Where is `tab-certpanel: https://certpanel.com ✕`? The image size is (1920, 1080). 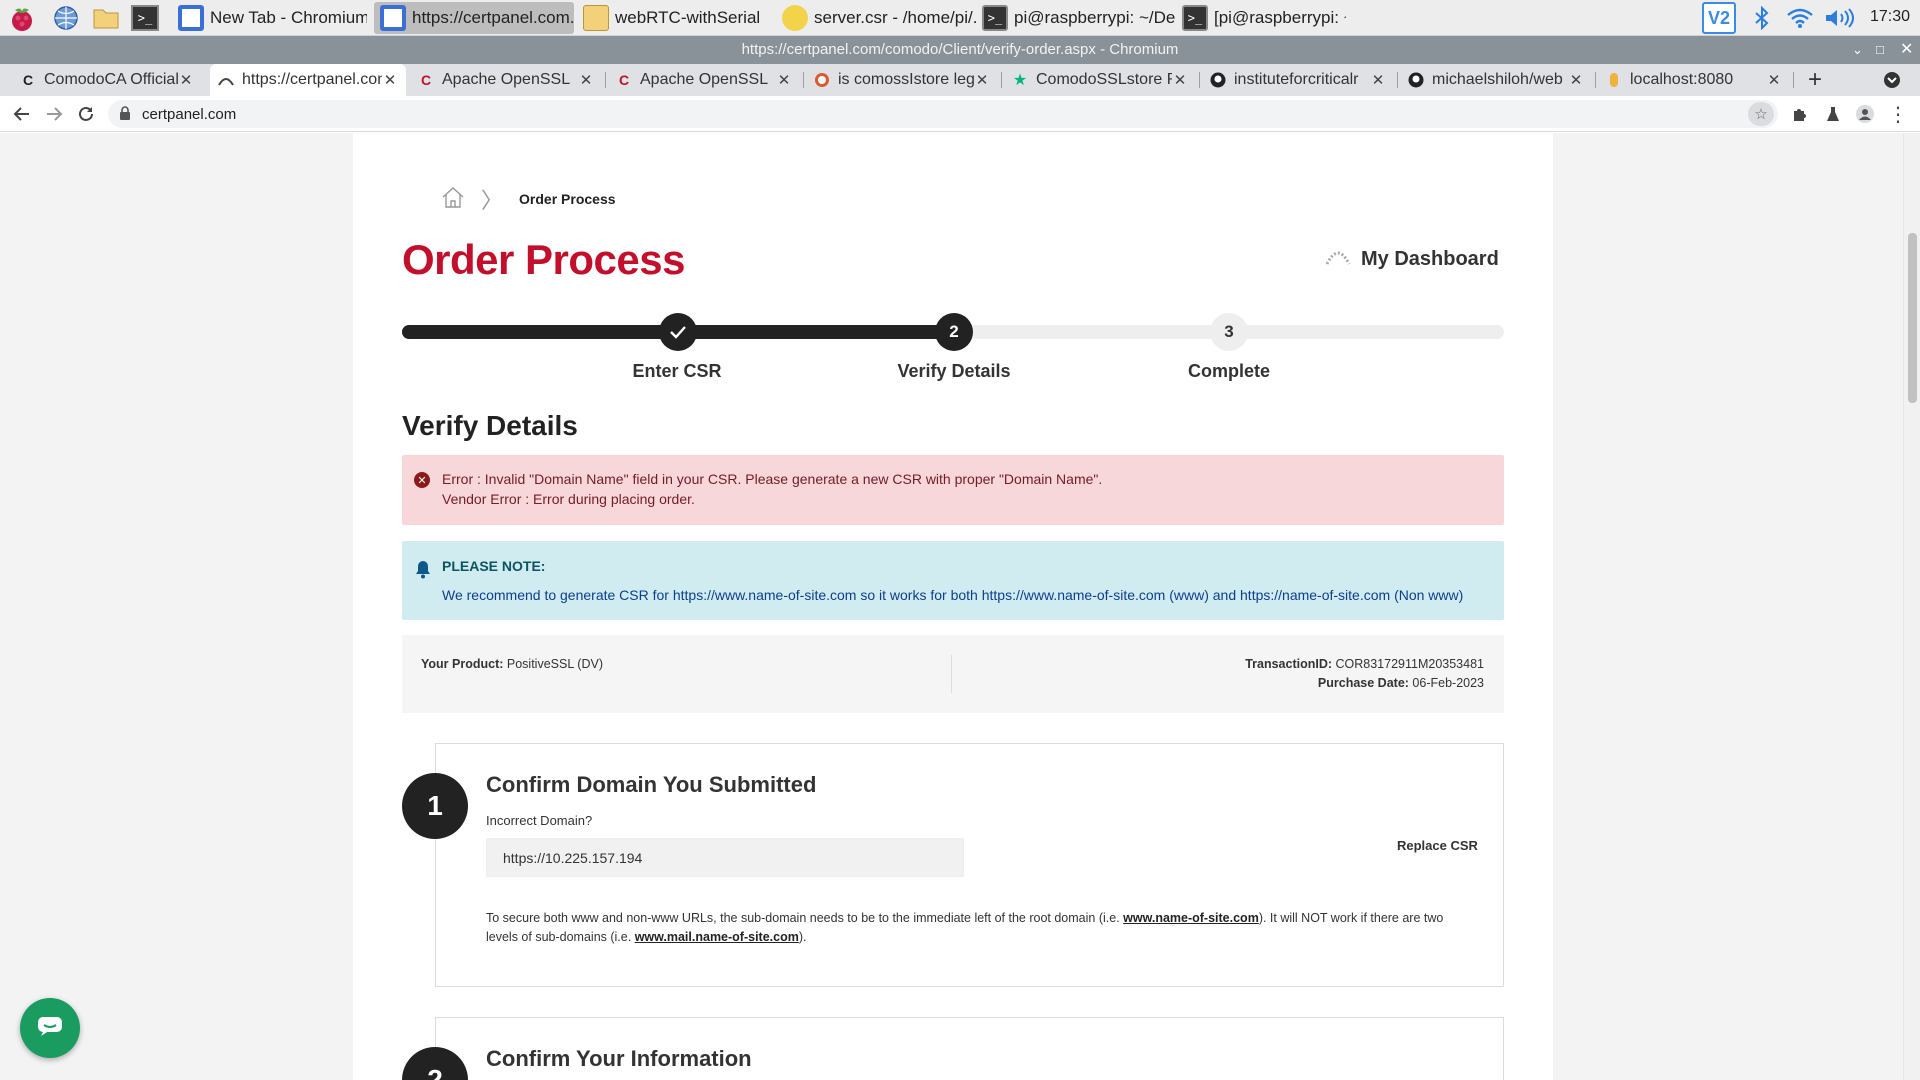 tab-certpanel: https://certpanel.com ✕ is located at coordinates (308, 80).